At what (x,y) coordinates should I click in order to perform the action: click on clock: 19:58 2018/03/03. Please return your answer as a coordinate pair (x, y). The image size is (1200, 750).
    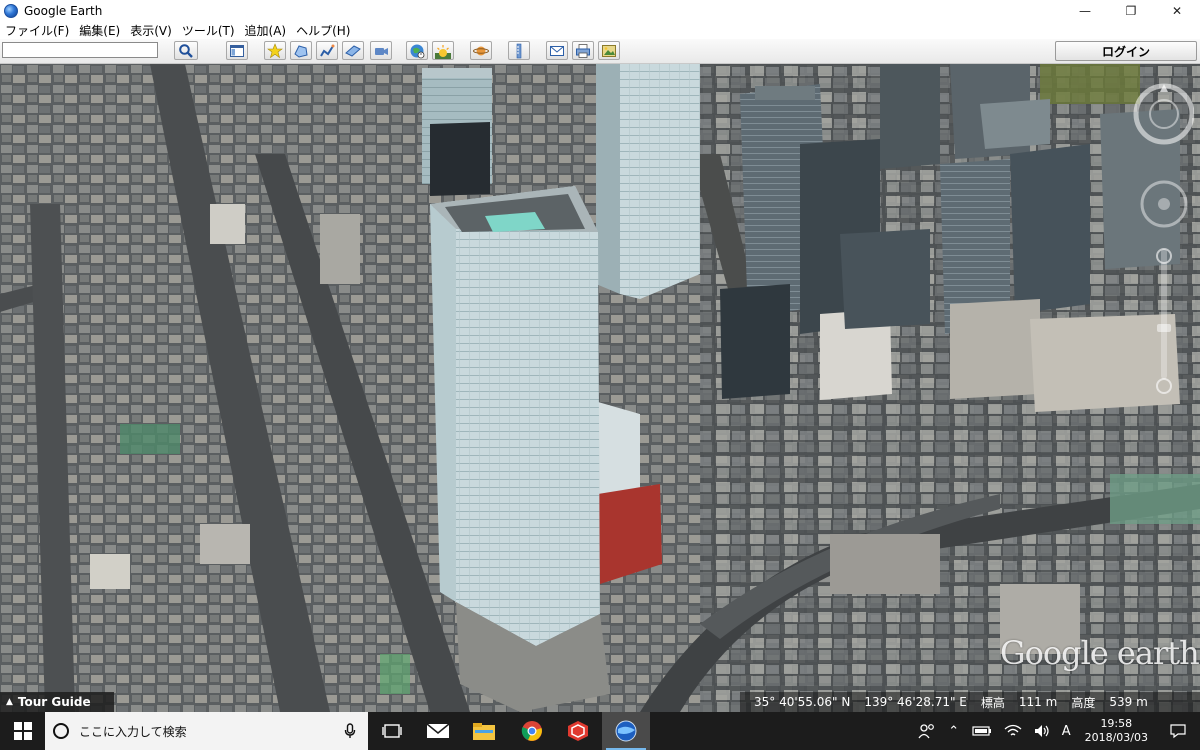
    Looking at the image, I should click on (1116, 731).